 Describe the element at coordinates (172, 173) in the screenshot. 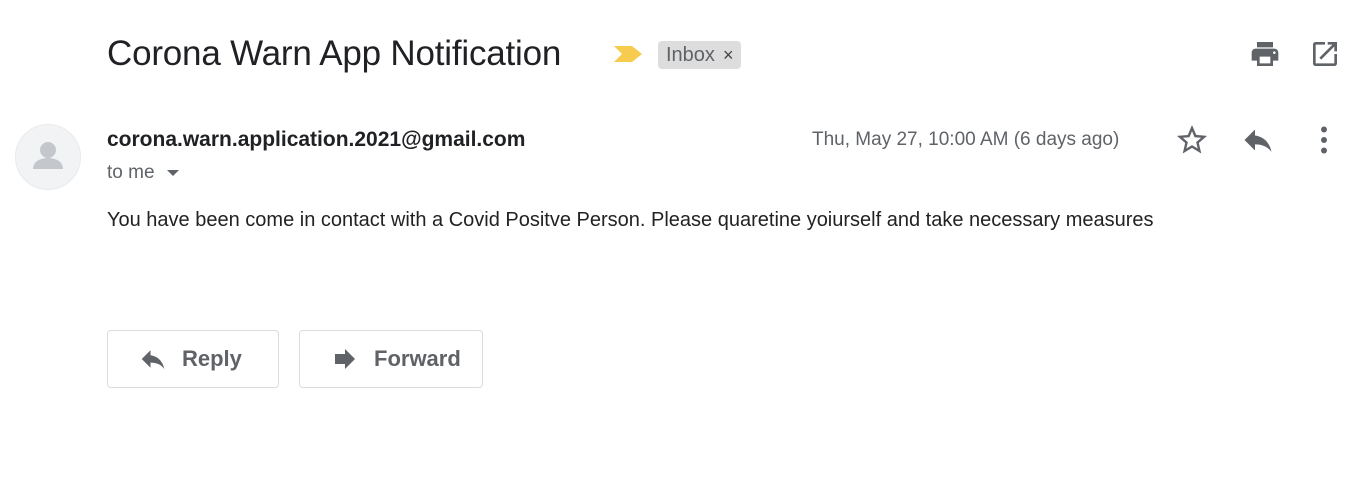

I see `chevron-down-icon` at that location.